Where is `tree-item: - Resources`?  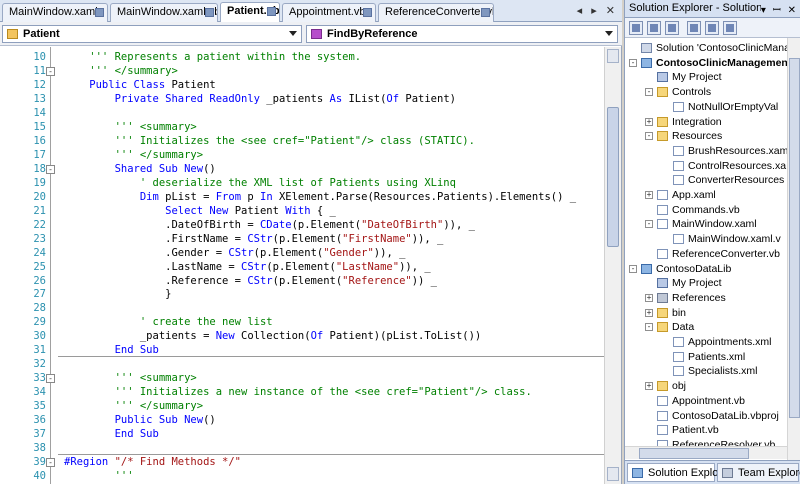
tree-item: - Resources is located at coordinates (716, 136).